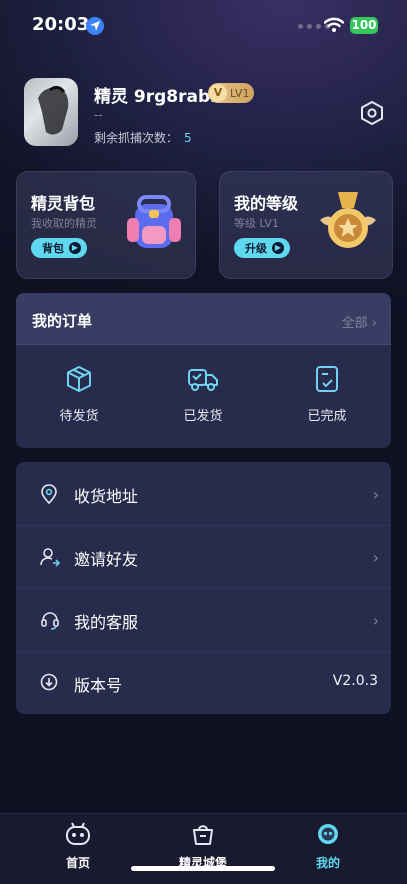  I want to click on backpack-card-desc: 我收取的精灵, so click(64, 223).